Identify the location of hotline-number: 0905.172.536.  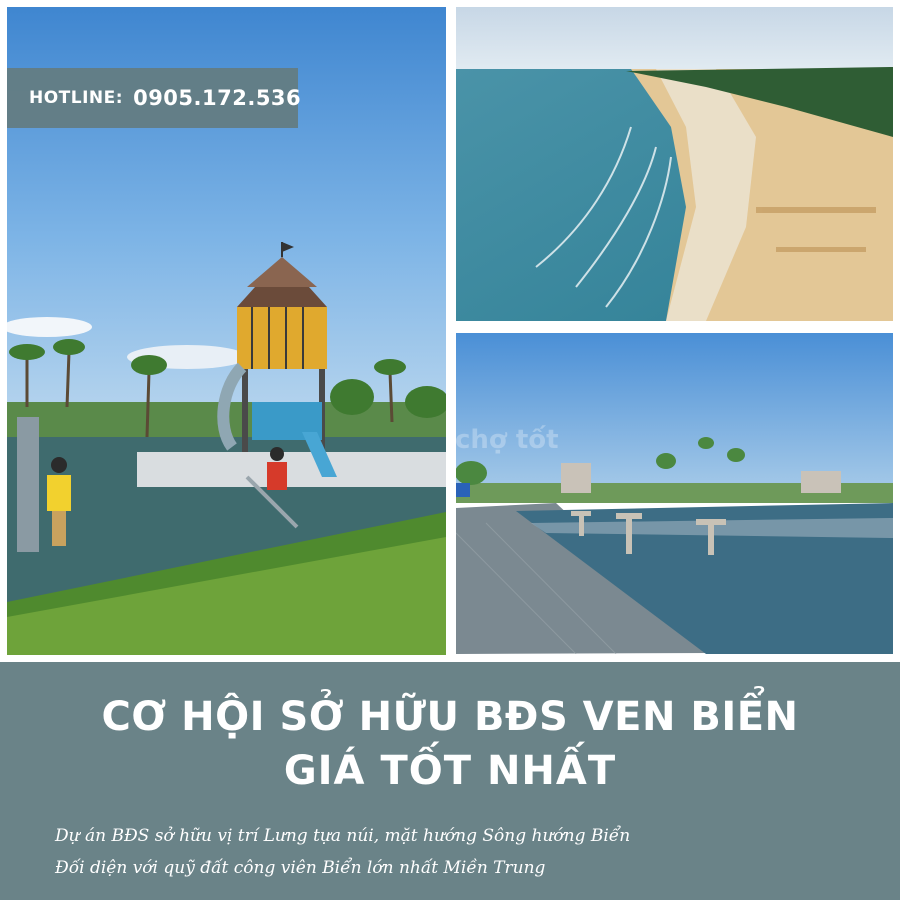
(217, 98).